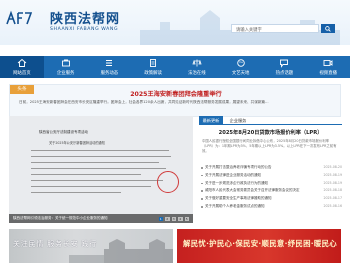 This screenshot has width=350, height=263. Describe the element at coordinates (63, 132) in the screenshot. I see `slide-doc-title: 陕西省公安厅法制建设专项活动` at that location.